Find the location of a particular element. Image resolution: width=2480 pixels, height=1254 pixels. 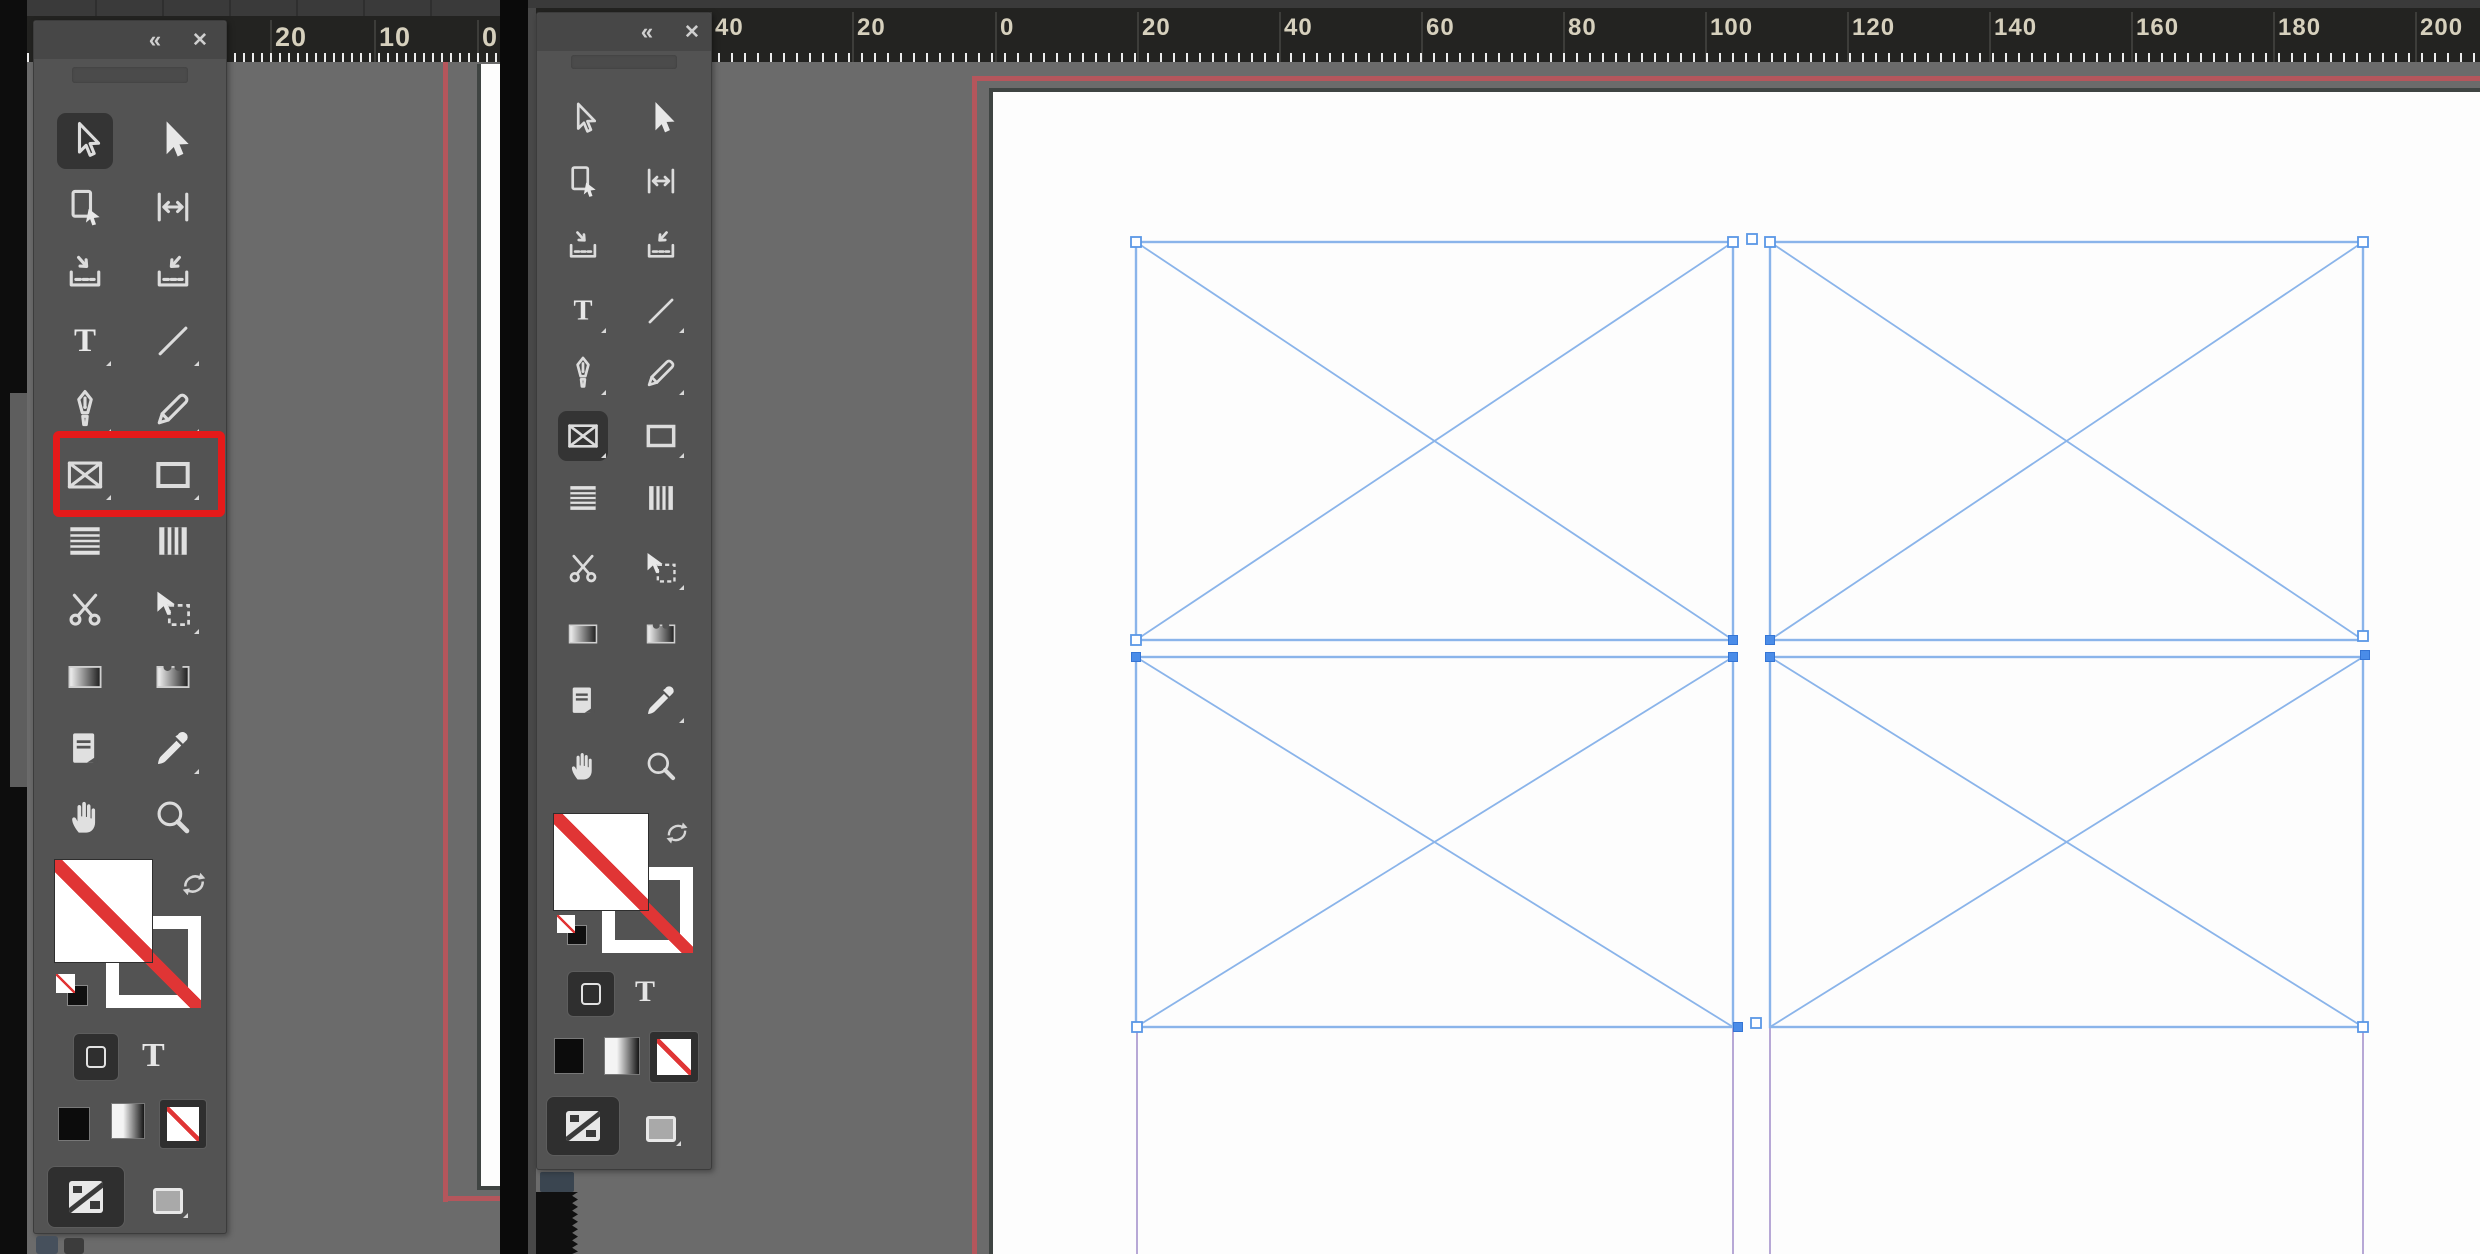

ruler-label: 160 is located at coordinates (2158, 27).